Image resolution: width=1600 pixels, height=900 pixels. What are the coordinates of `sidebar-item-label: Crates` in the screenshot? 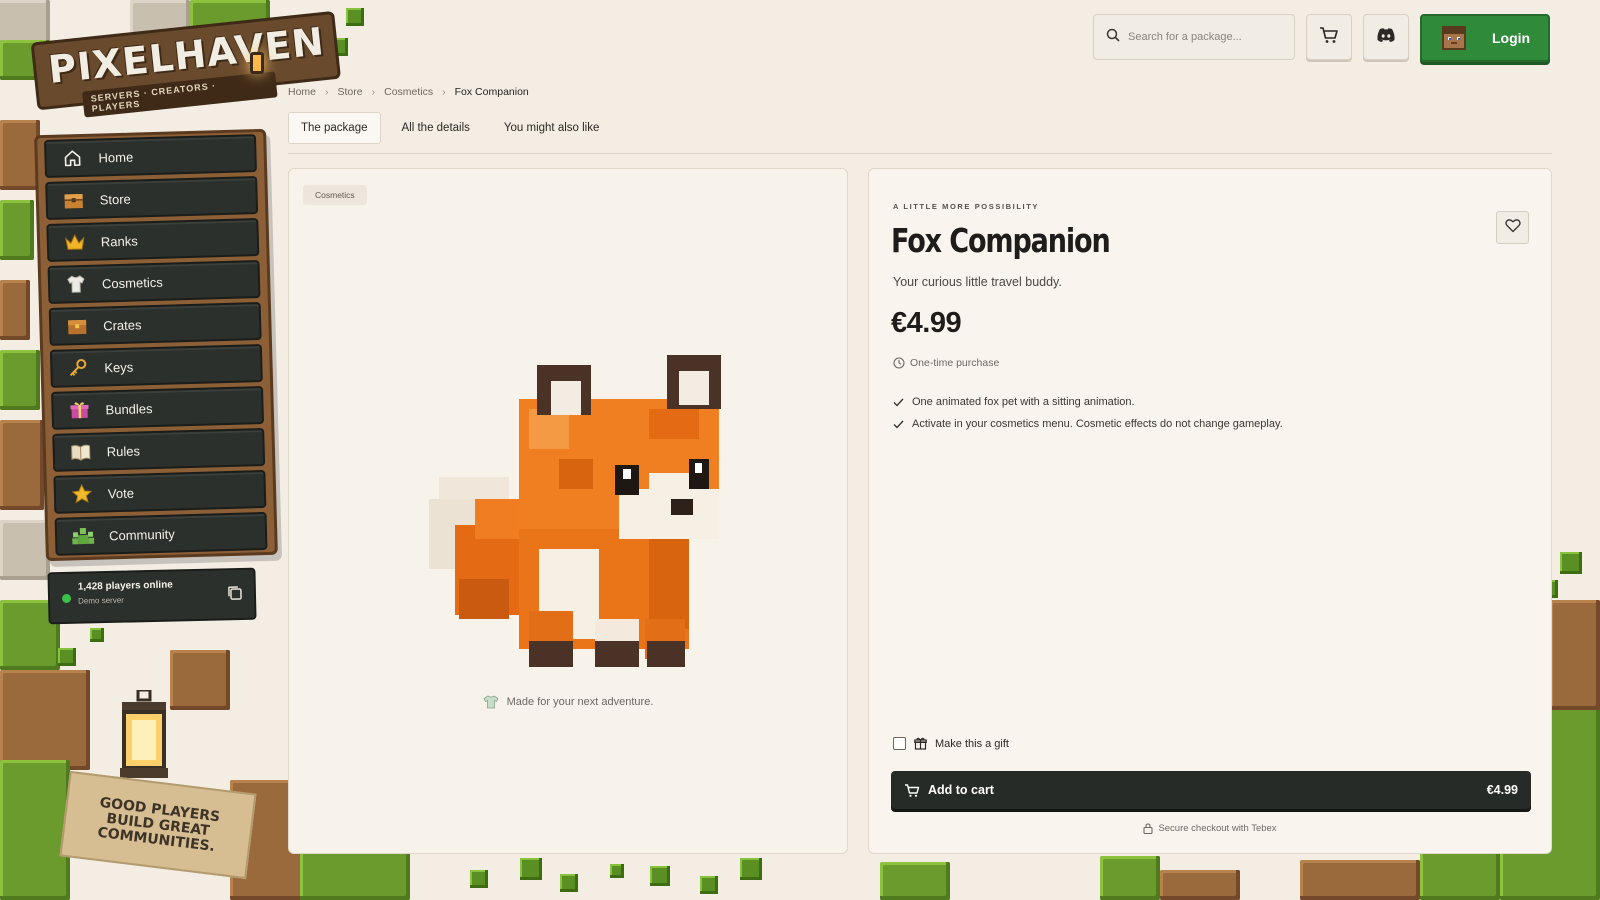 It's located at (122, 324).